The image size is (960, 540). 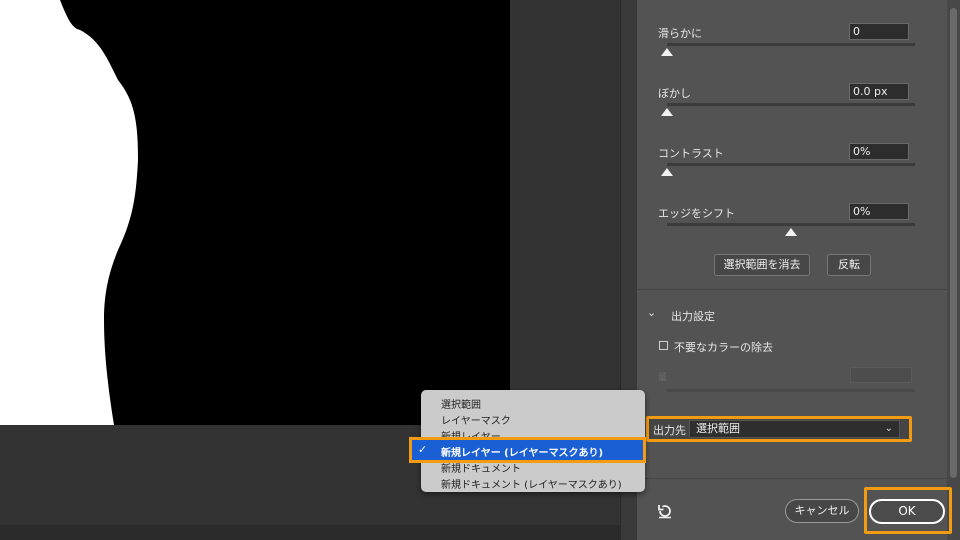 What do you see at coordinates (723, 347) in the screenshot?
I see `decontaminate-label: 不要なカラーの除去` at bounding box center [723, 347].